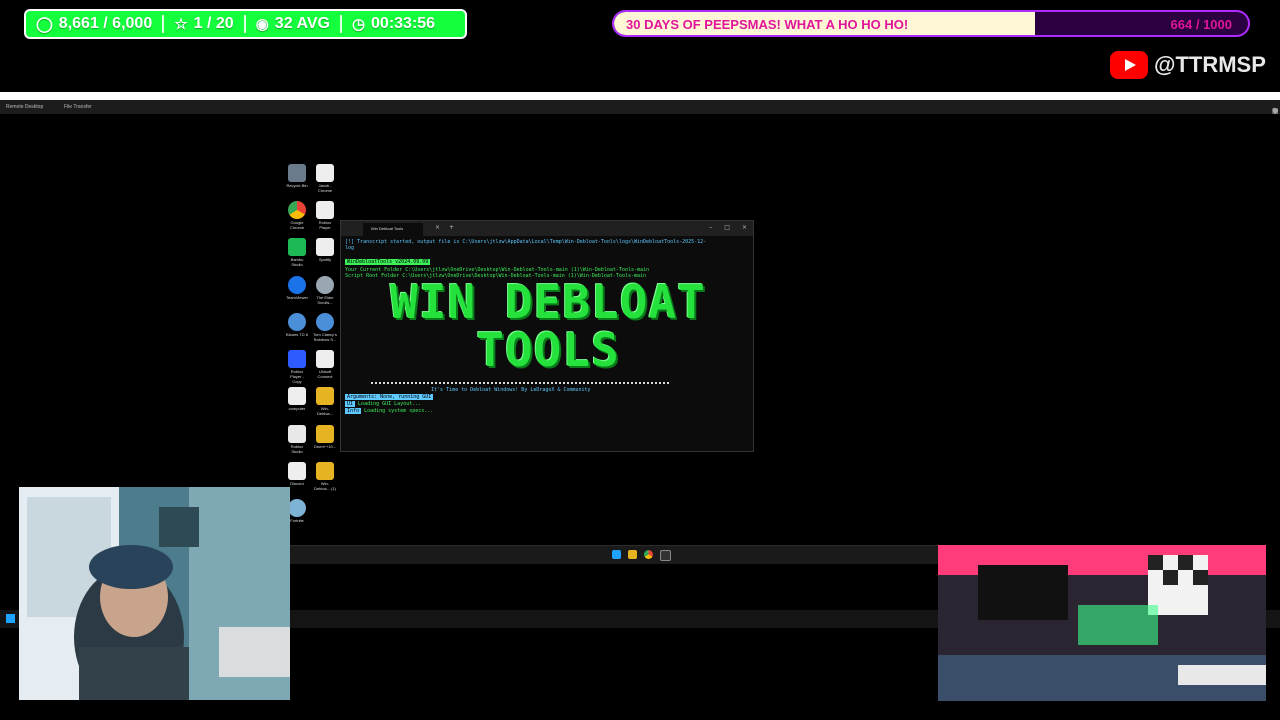 The image size is (1280, 720). What do you see at coordinates (297, 508) in the screenshot?
I see `fortnite-icon` at bounding box center [297, 508].